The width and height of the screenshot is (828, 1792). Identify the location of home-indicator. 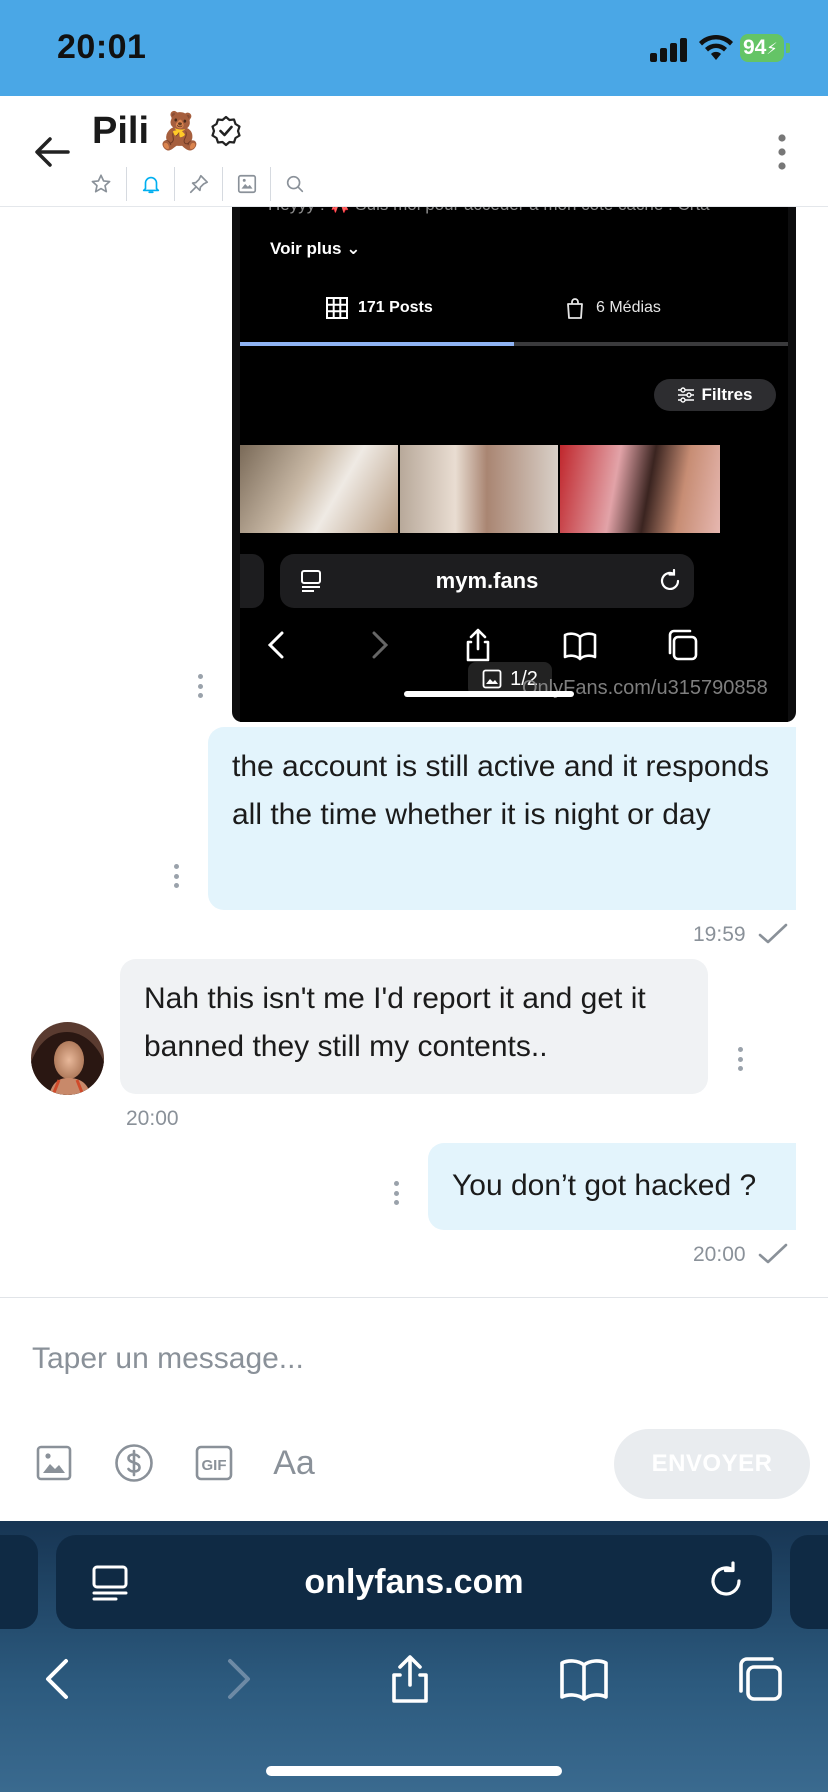
(414, 1771).